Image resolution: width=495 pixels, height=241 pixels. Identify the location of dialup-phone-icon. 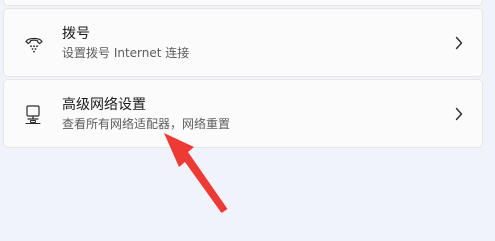
(34, 43).